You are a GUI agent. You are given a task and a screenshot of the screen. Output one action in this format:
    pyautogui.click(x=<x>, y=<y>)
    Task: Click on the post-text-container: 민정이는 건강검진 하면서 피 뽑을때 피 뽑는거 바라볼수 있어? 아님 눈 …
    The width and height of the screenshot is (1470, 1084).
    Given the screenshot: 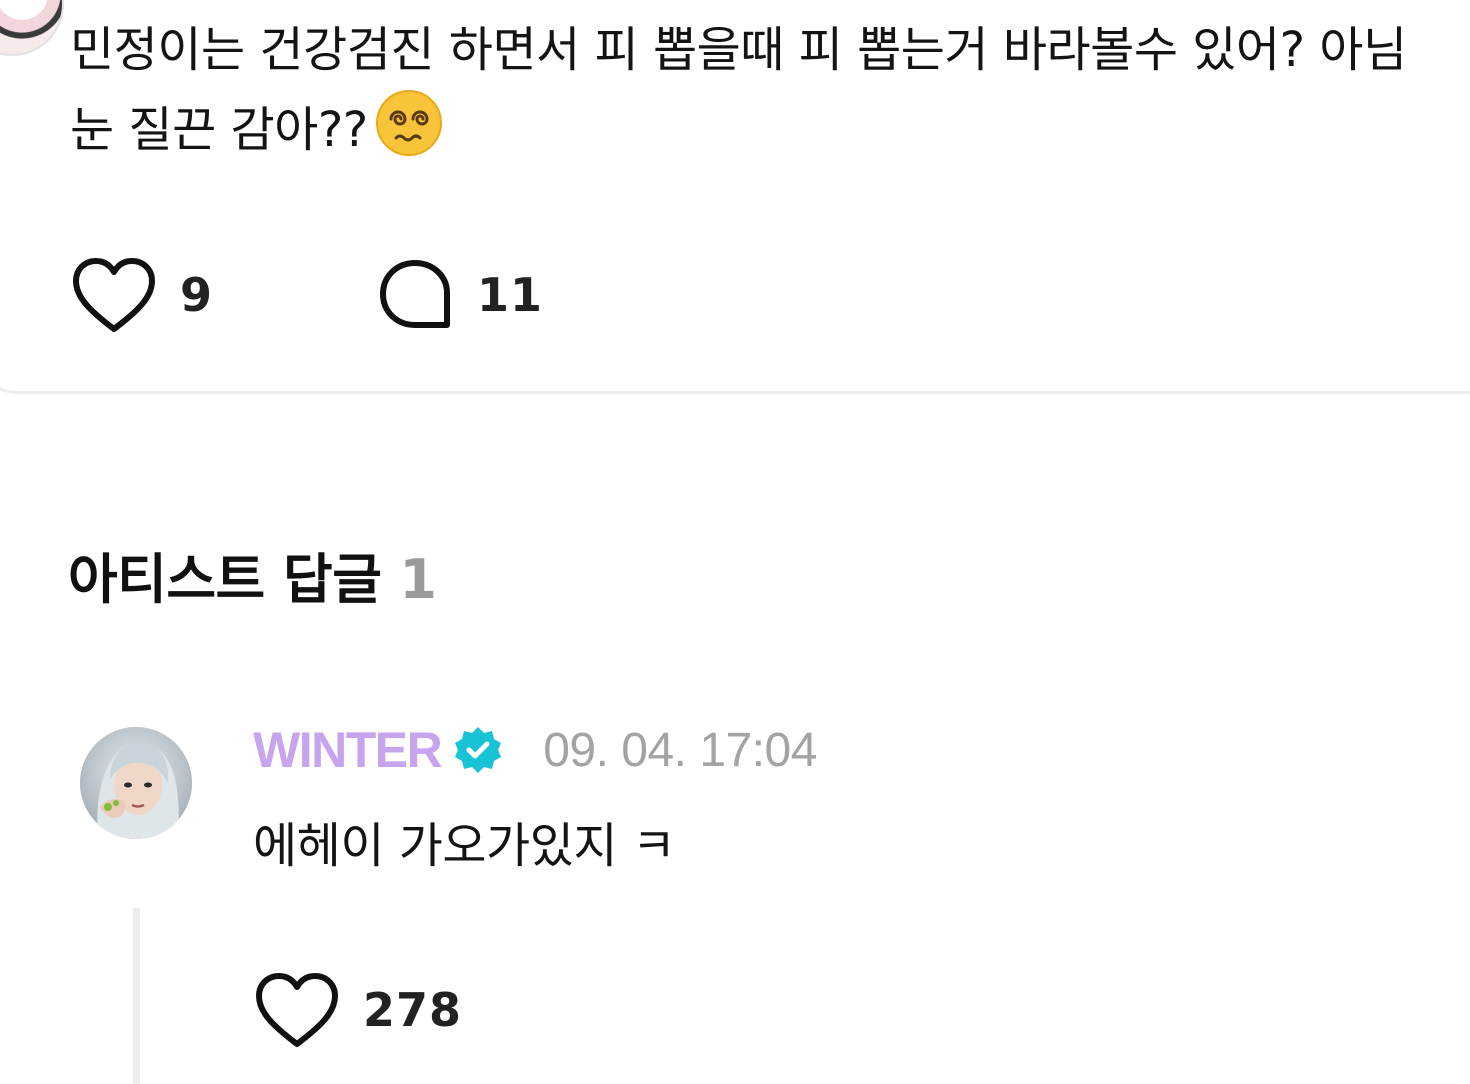 What is the action you would take?
    pyautogui.click(x=755, y=90)
    